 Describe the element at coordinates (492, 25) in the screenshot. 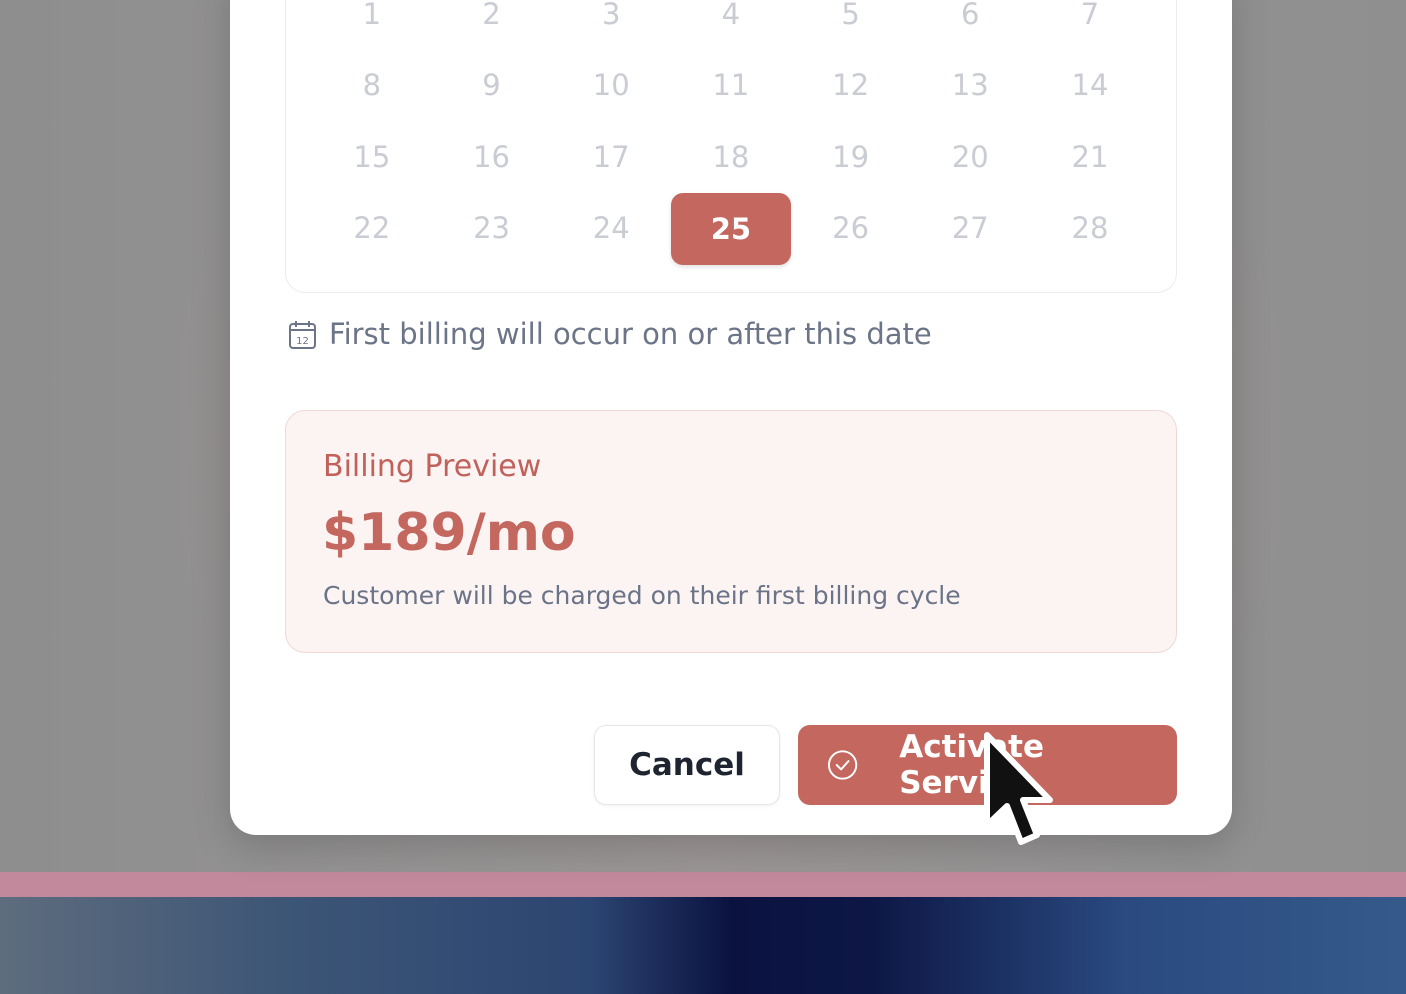

I see `calendar-day: 2` at that location.